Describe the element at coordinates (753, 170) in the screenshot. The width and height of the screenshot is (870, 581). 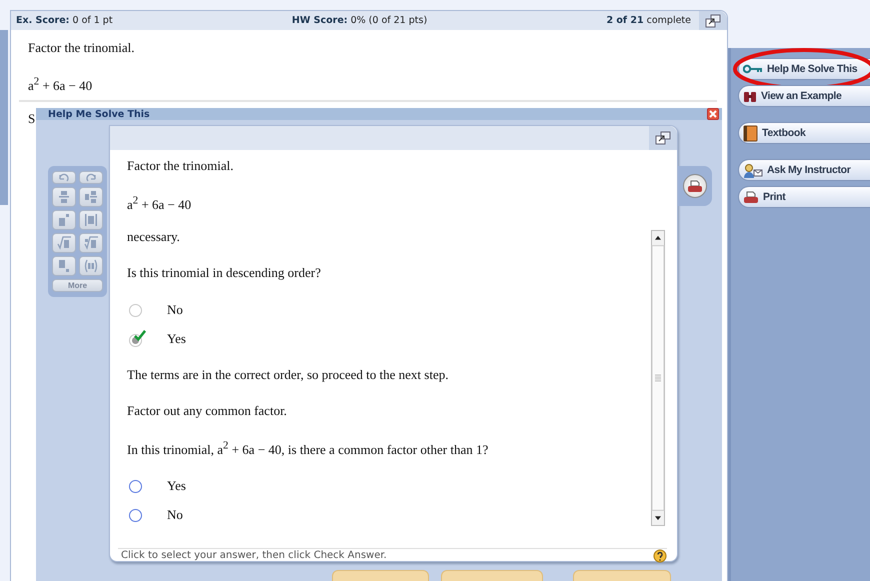
I see `person-icon` at that location.